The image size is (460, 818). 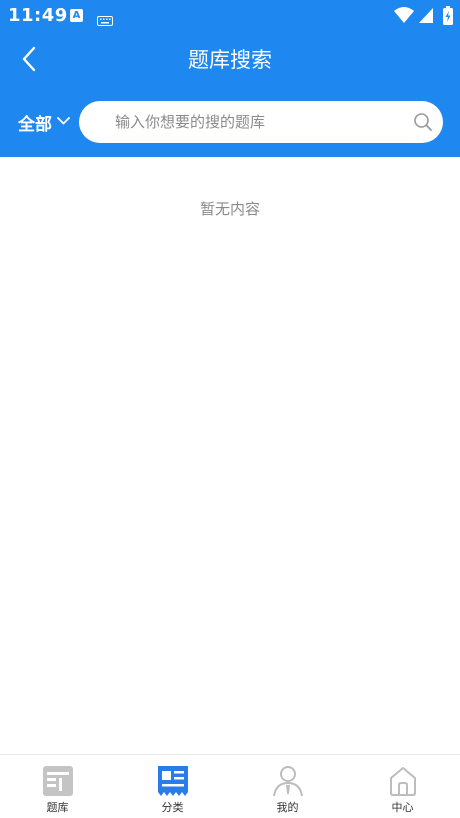 I want to click on tab-profile: 我的, so click(x=287, y=786).